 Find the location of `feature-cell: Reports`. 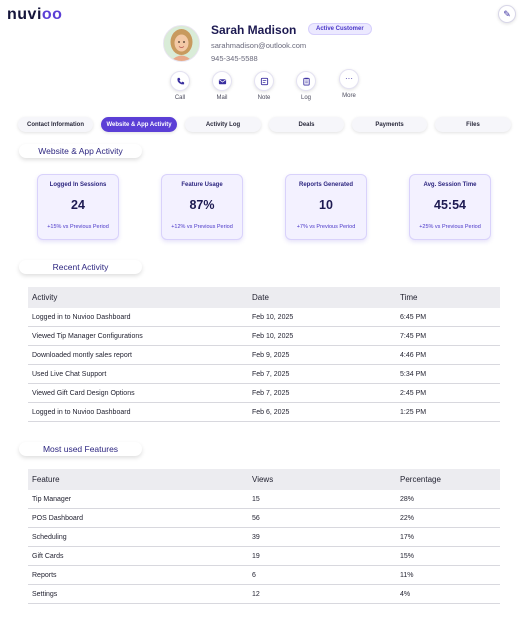

feature-cell: Reports is located at coordinates (138, 575).